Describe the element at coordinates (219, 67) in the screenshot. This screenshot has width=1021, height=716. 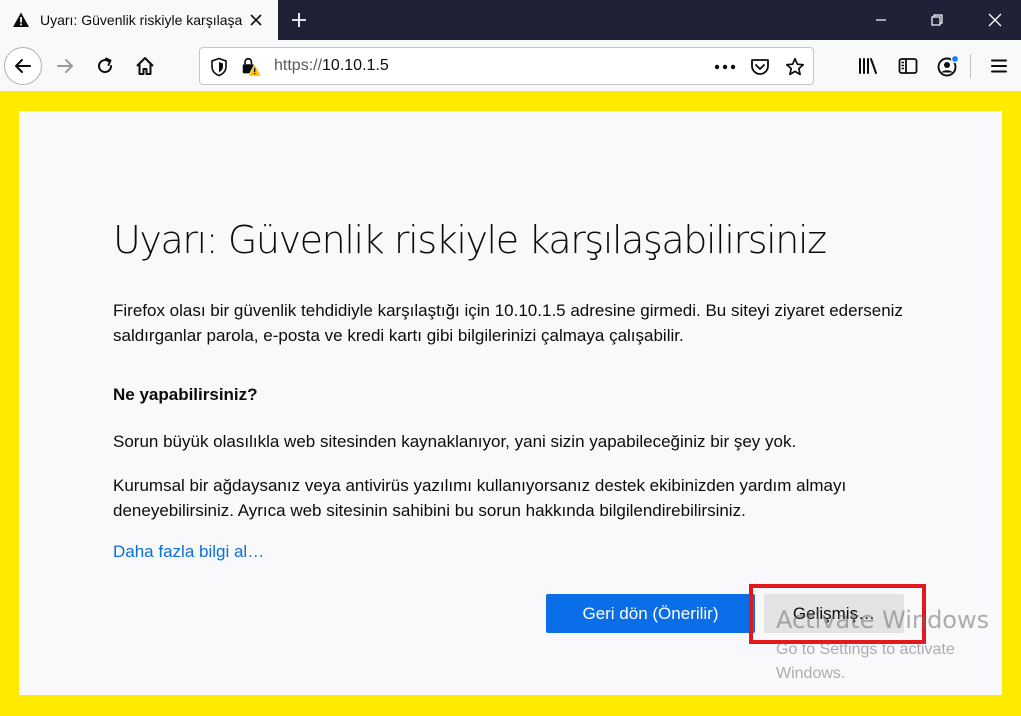
I see `shield-icon` at that location.